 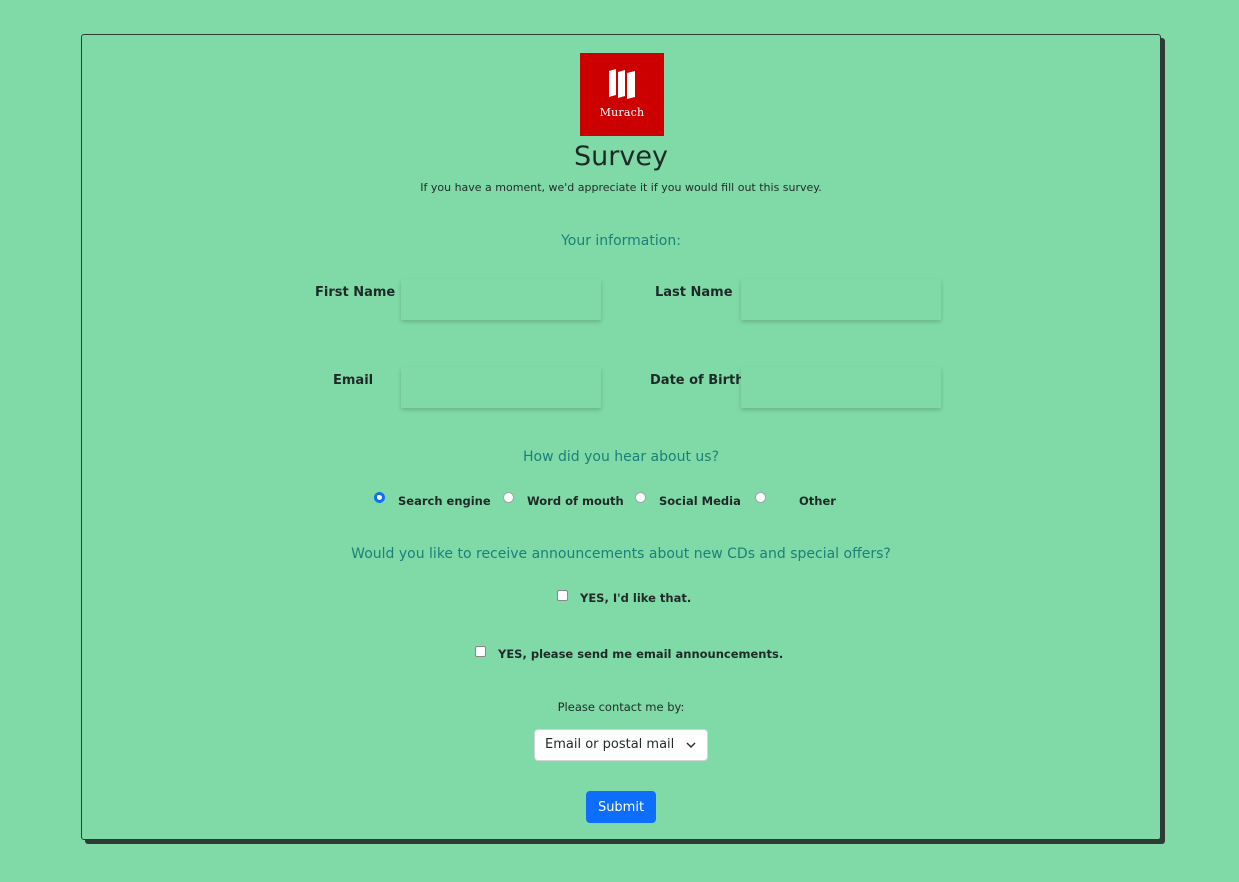 I want to click on checkbox-like-that, so click(x=562, y=595).